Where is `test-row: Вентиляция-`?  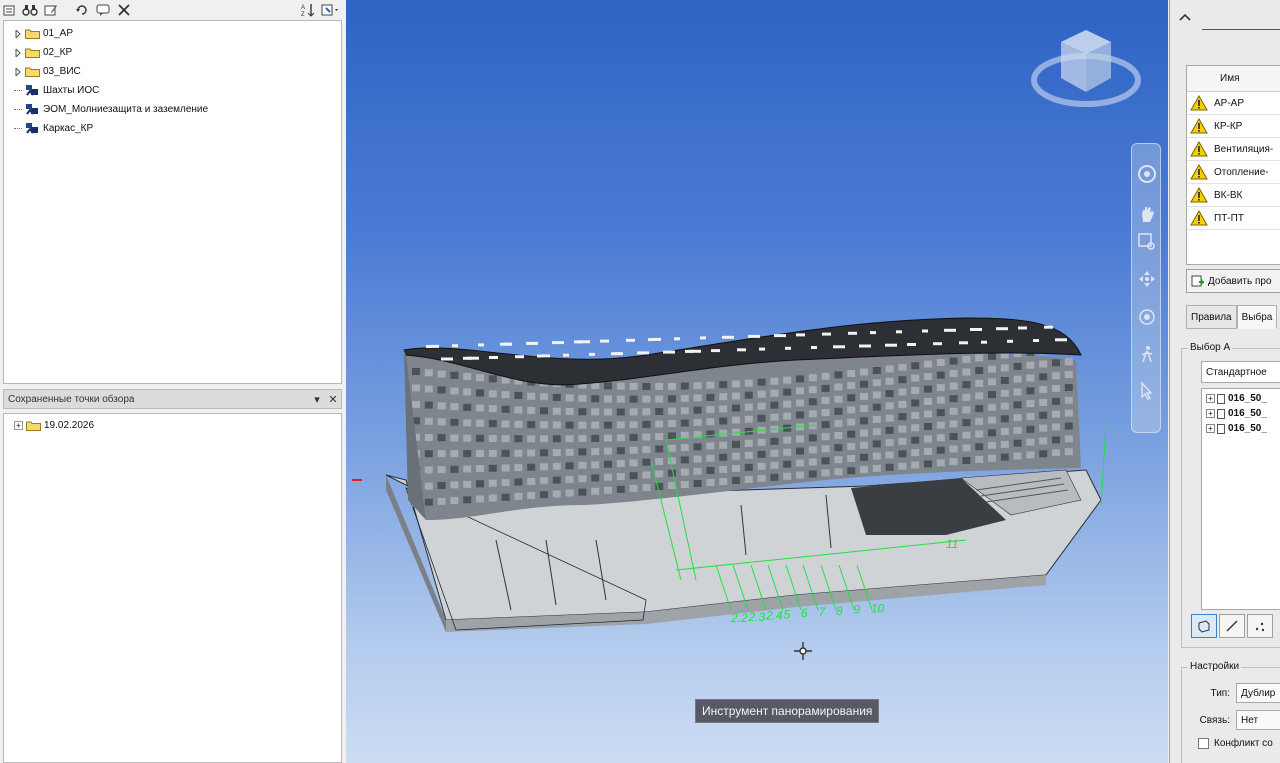
test-row: Вентиляция- is located at coordinates (1233, 149).